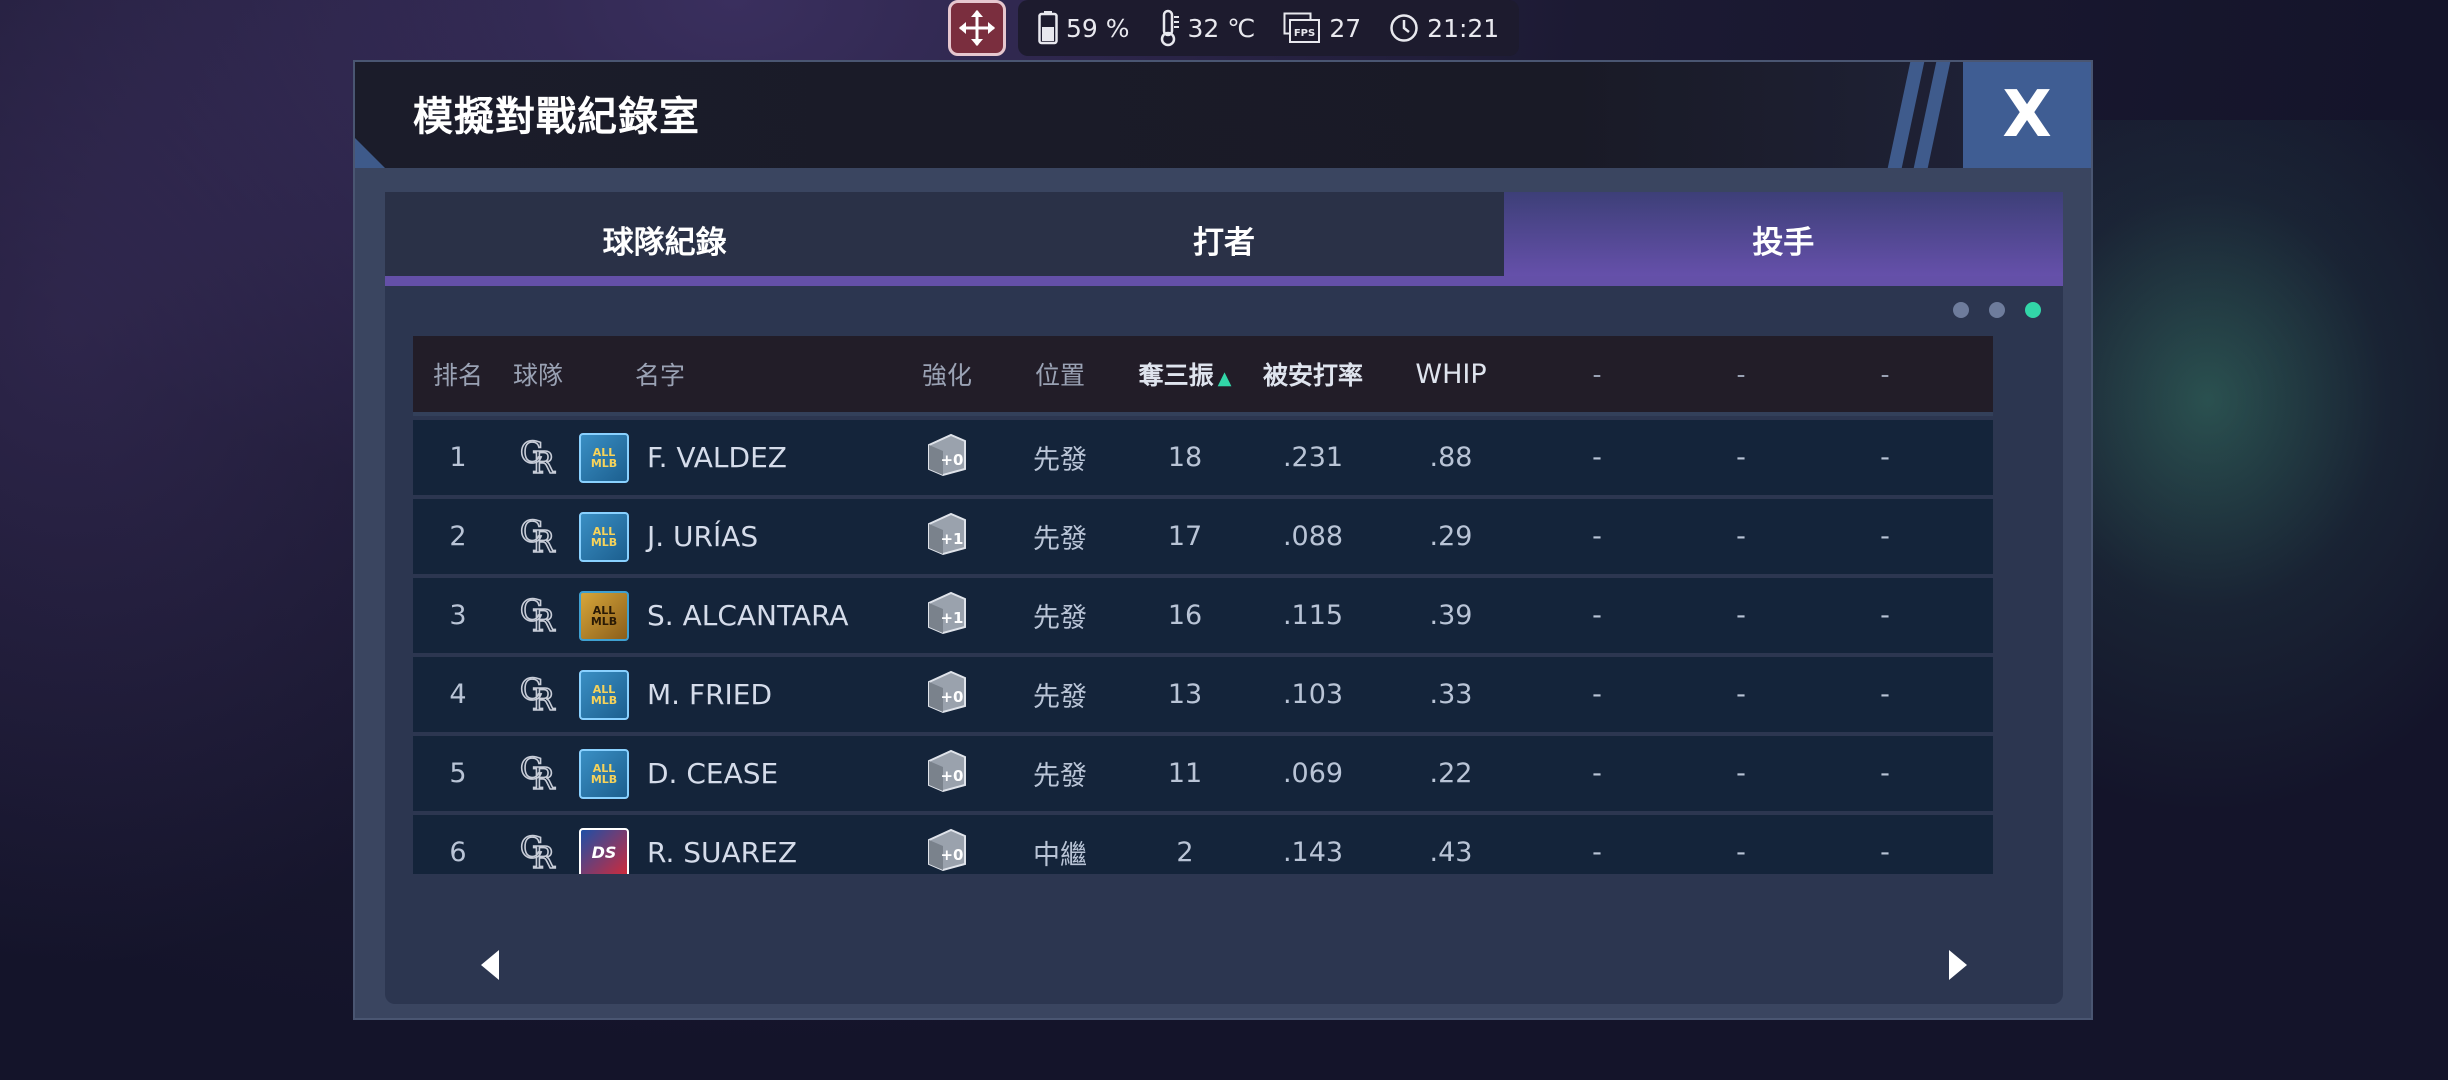 The image size is (2448, 1080). I want to click on header-enhance: 強化, so click(947, 374).